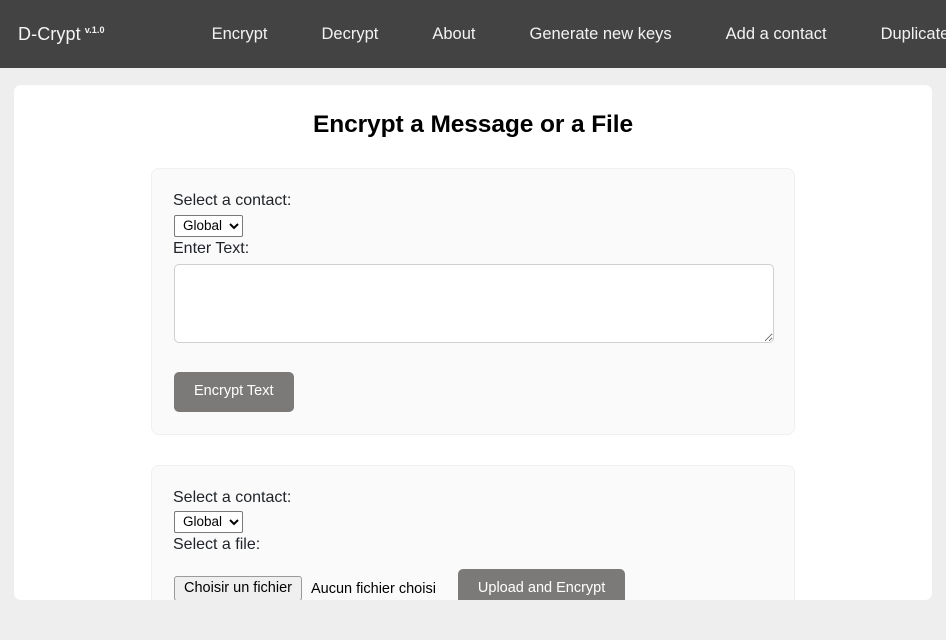  What do you see at coordinates (305, 588) in the screenshot?
I see `file-input: Choisir un fichier Aucun fichier choisi` at bounding box center [305, 588].